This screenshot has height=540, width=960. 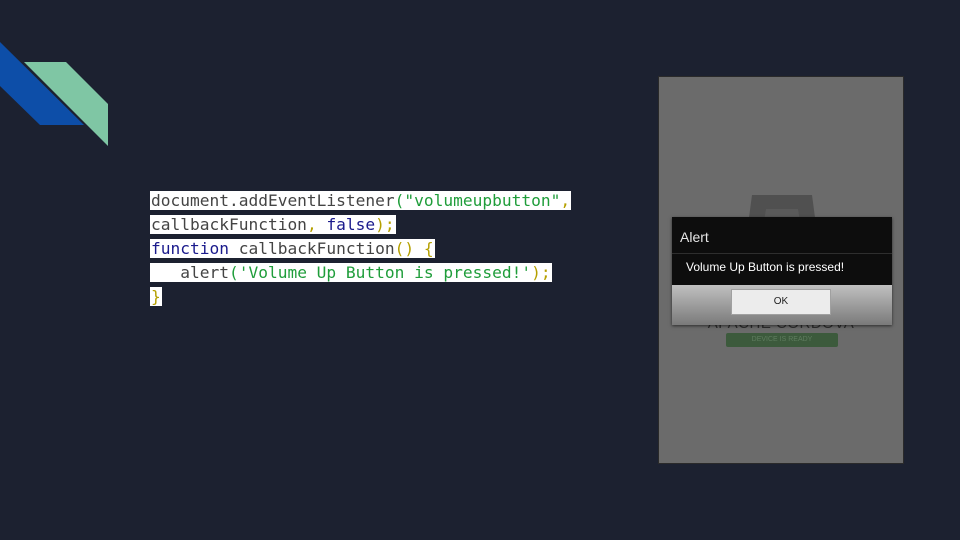 What do you see at coordinates (351, 224) in the screenshot?
I see `code-token: false` at bounding box center [351, 224].